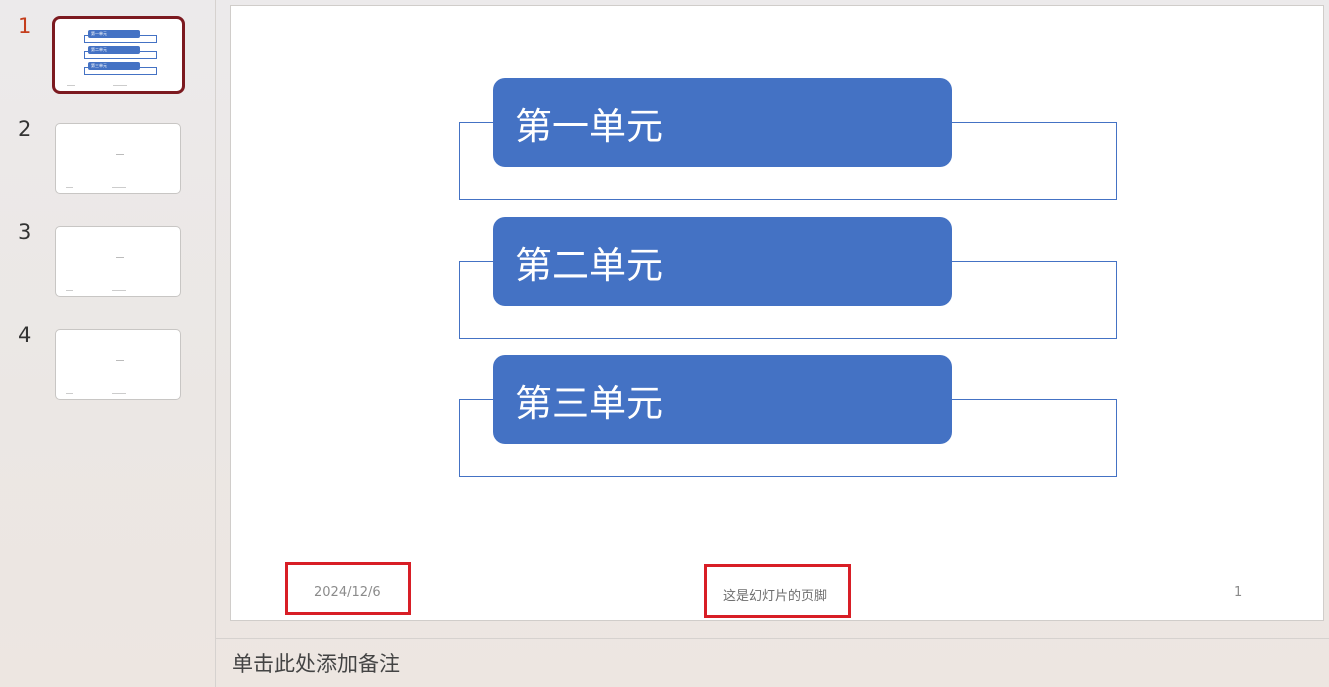 The height and width of the screenshot is (687, 1329). Describe the element at coordinates (114, 66) in the screenshot. I see `mini-unit-bar: 第三单元` at that location.